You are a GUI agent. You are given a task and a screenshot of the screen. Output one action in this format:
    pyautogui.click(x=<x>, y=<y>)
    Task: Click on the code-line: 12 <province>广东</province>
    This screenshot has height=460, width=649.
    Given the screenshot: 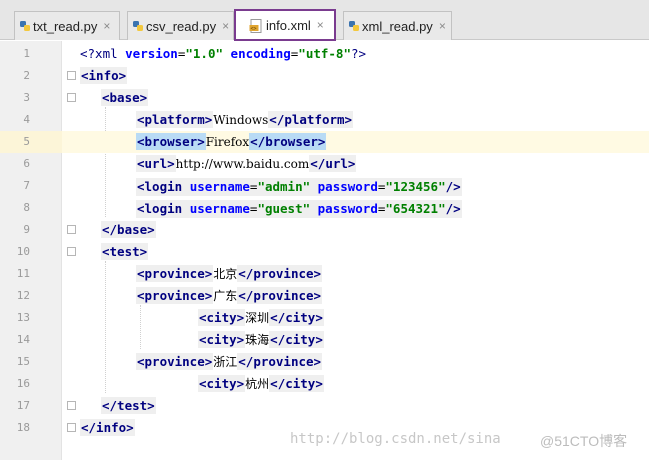 What is the action you would take?
    pyautogui.click(x=324, y=296)
    